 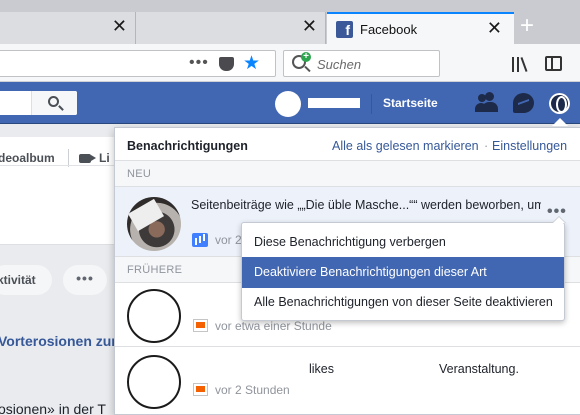 What do you see at coordinates (306, 57) in the screenshot?
I see `add-search-engine-icon: +` at bounding box center [306, 57].